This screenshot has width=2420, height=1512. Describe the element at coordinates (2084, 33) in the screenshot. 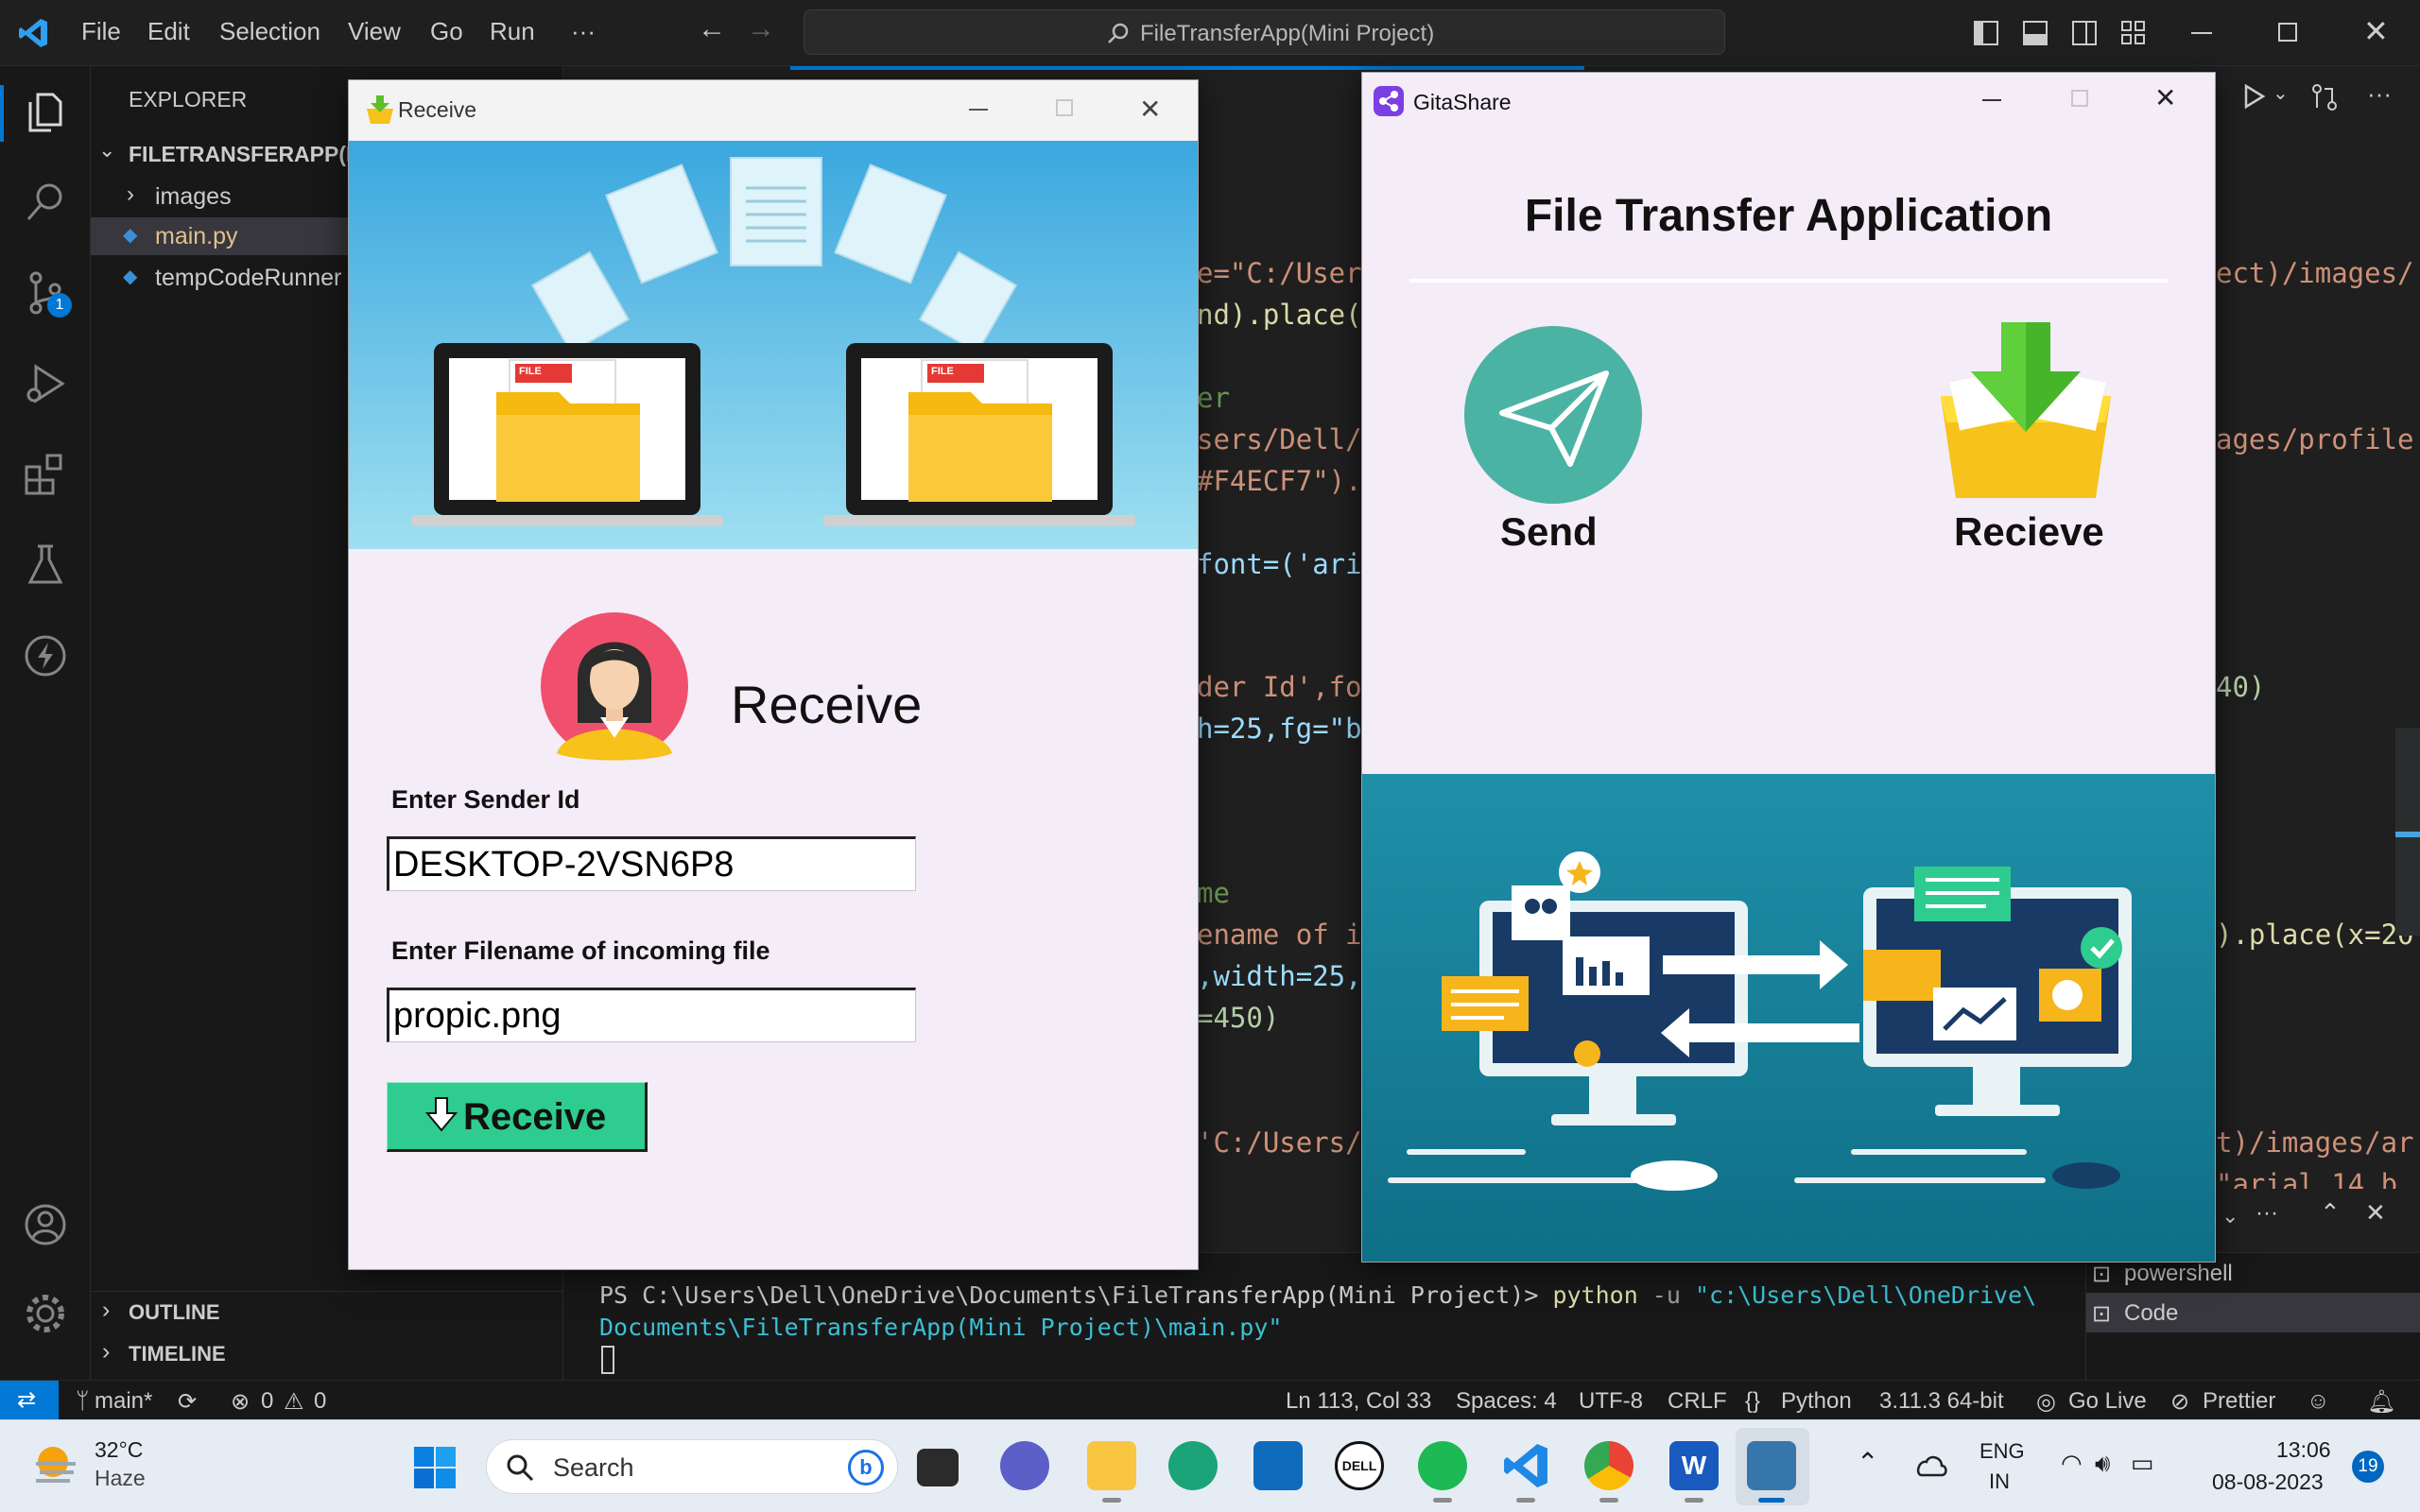

I see `toggle-secondary-sidebar-icon` at that location.